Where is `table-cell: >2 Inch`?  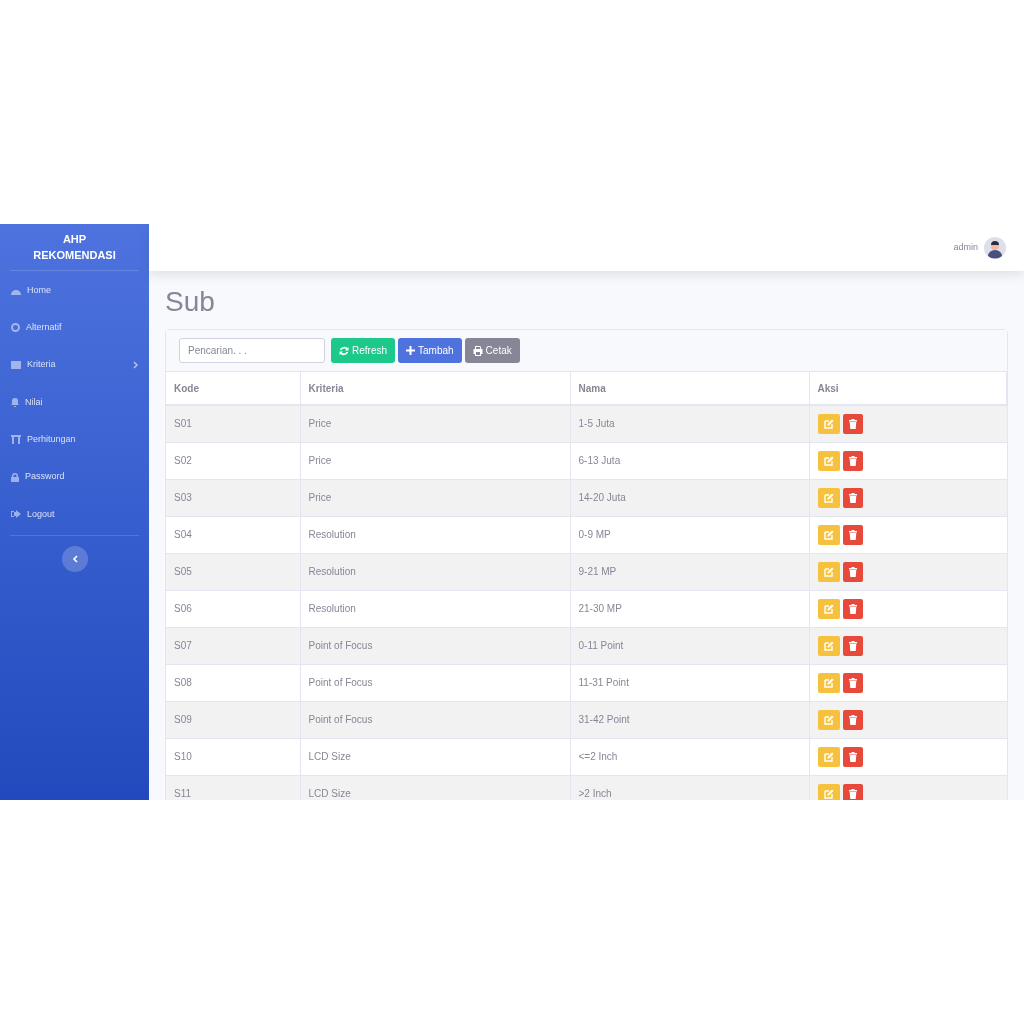
table-cell: >2 Inch is located at coordinates (689, 787).